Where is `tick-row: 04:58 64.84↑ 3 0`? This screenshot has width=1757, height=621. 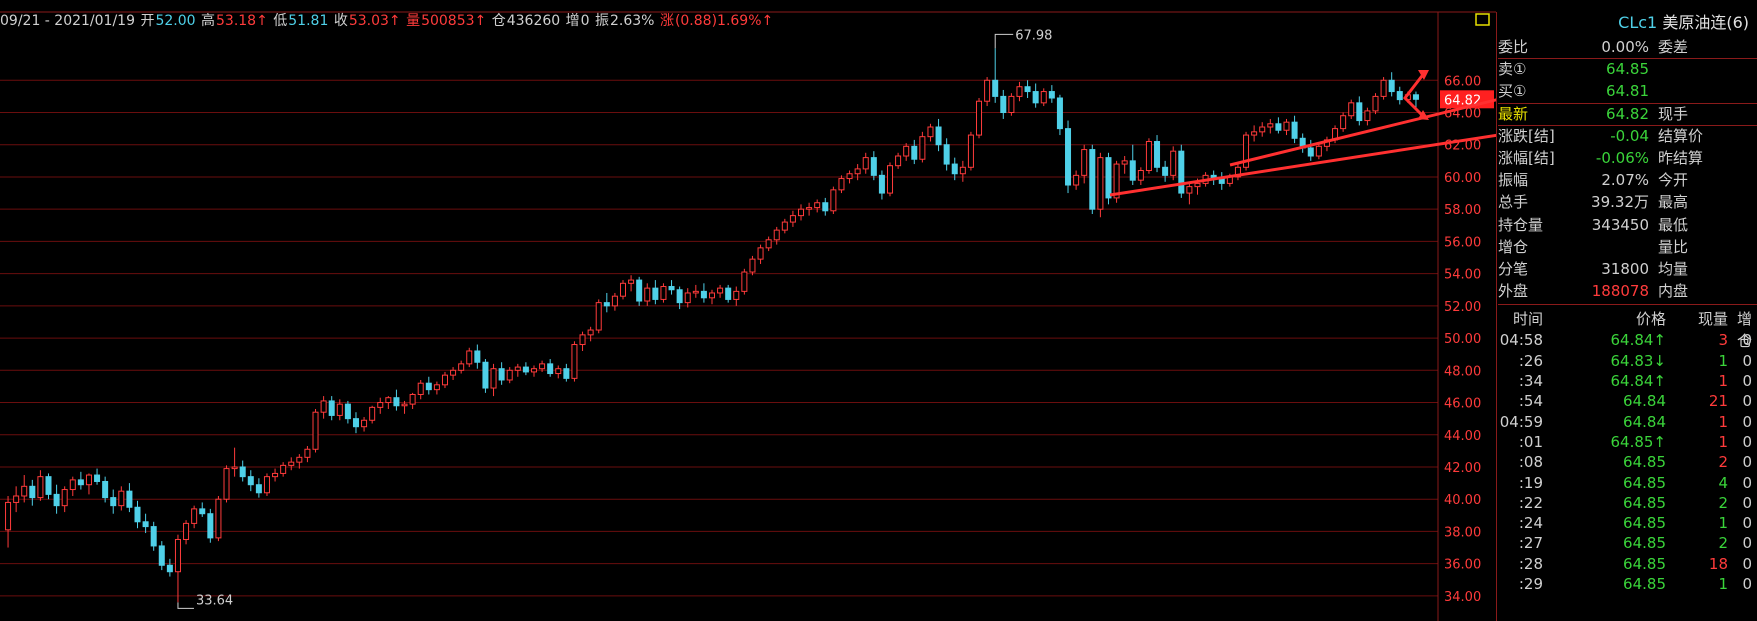 tick-row: 04:58 64.84↑ 3 0 is located at coordinates (1627, 340).